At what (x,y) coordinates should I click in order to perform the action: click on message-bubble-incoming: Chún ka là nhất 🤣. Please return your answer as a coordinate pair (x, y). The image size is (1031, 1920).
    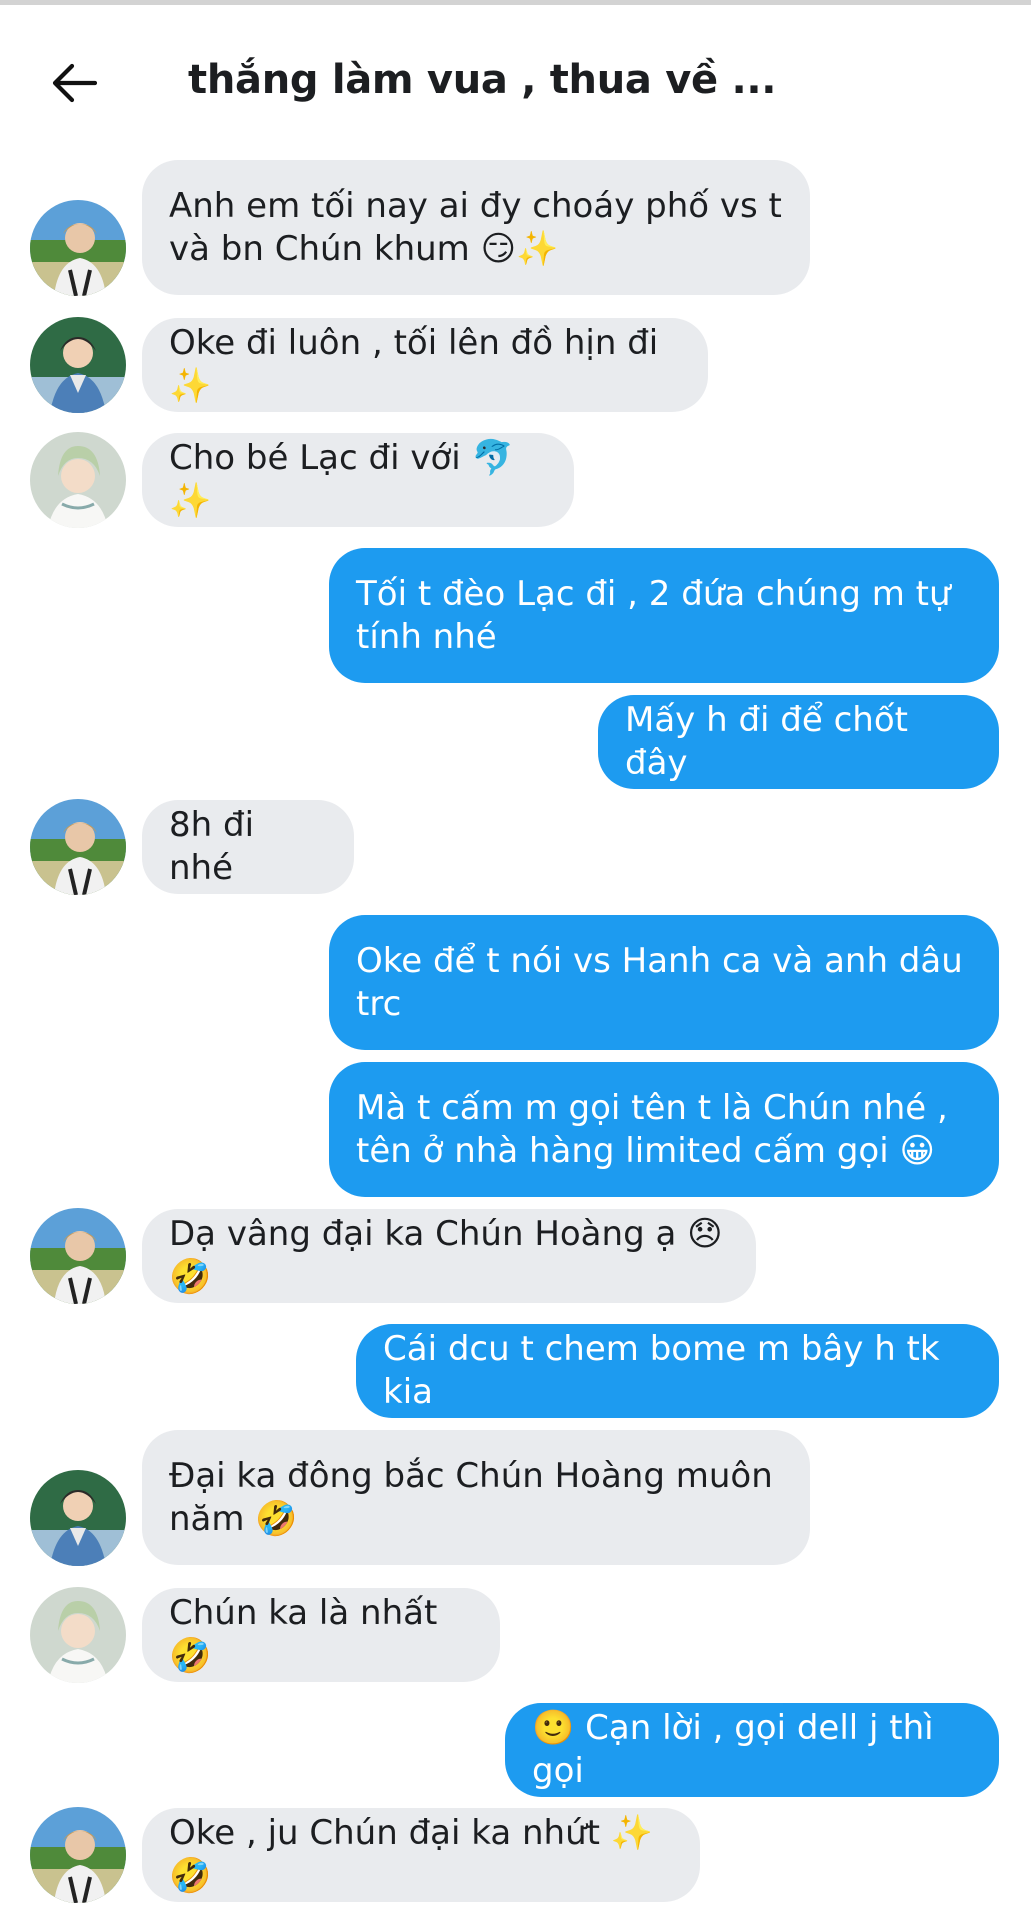
    Looking at the image, I should click on (321, 1635).